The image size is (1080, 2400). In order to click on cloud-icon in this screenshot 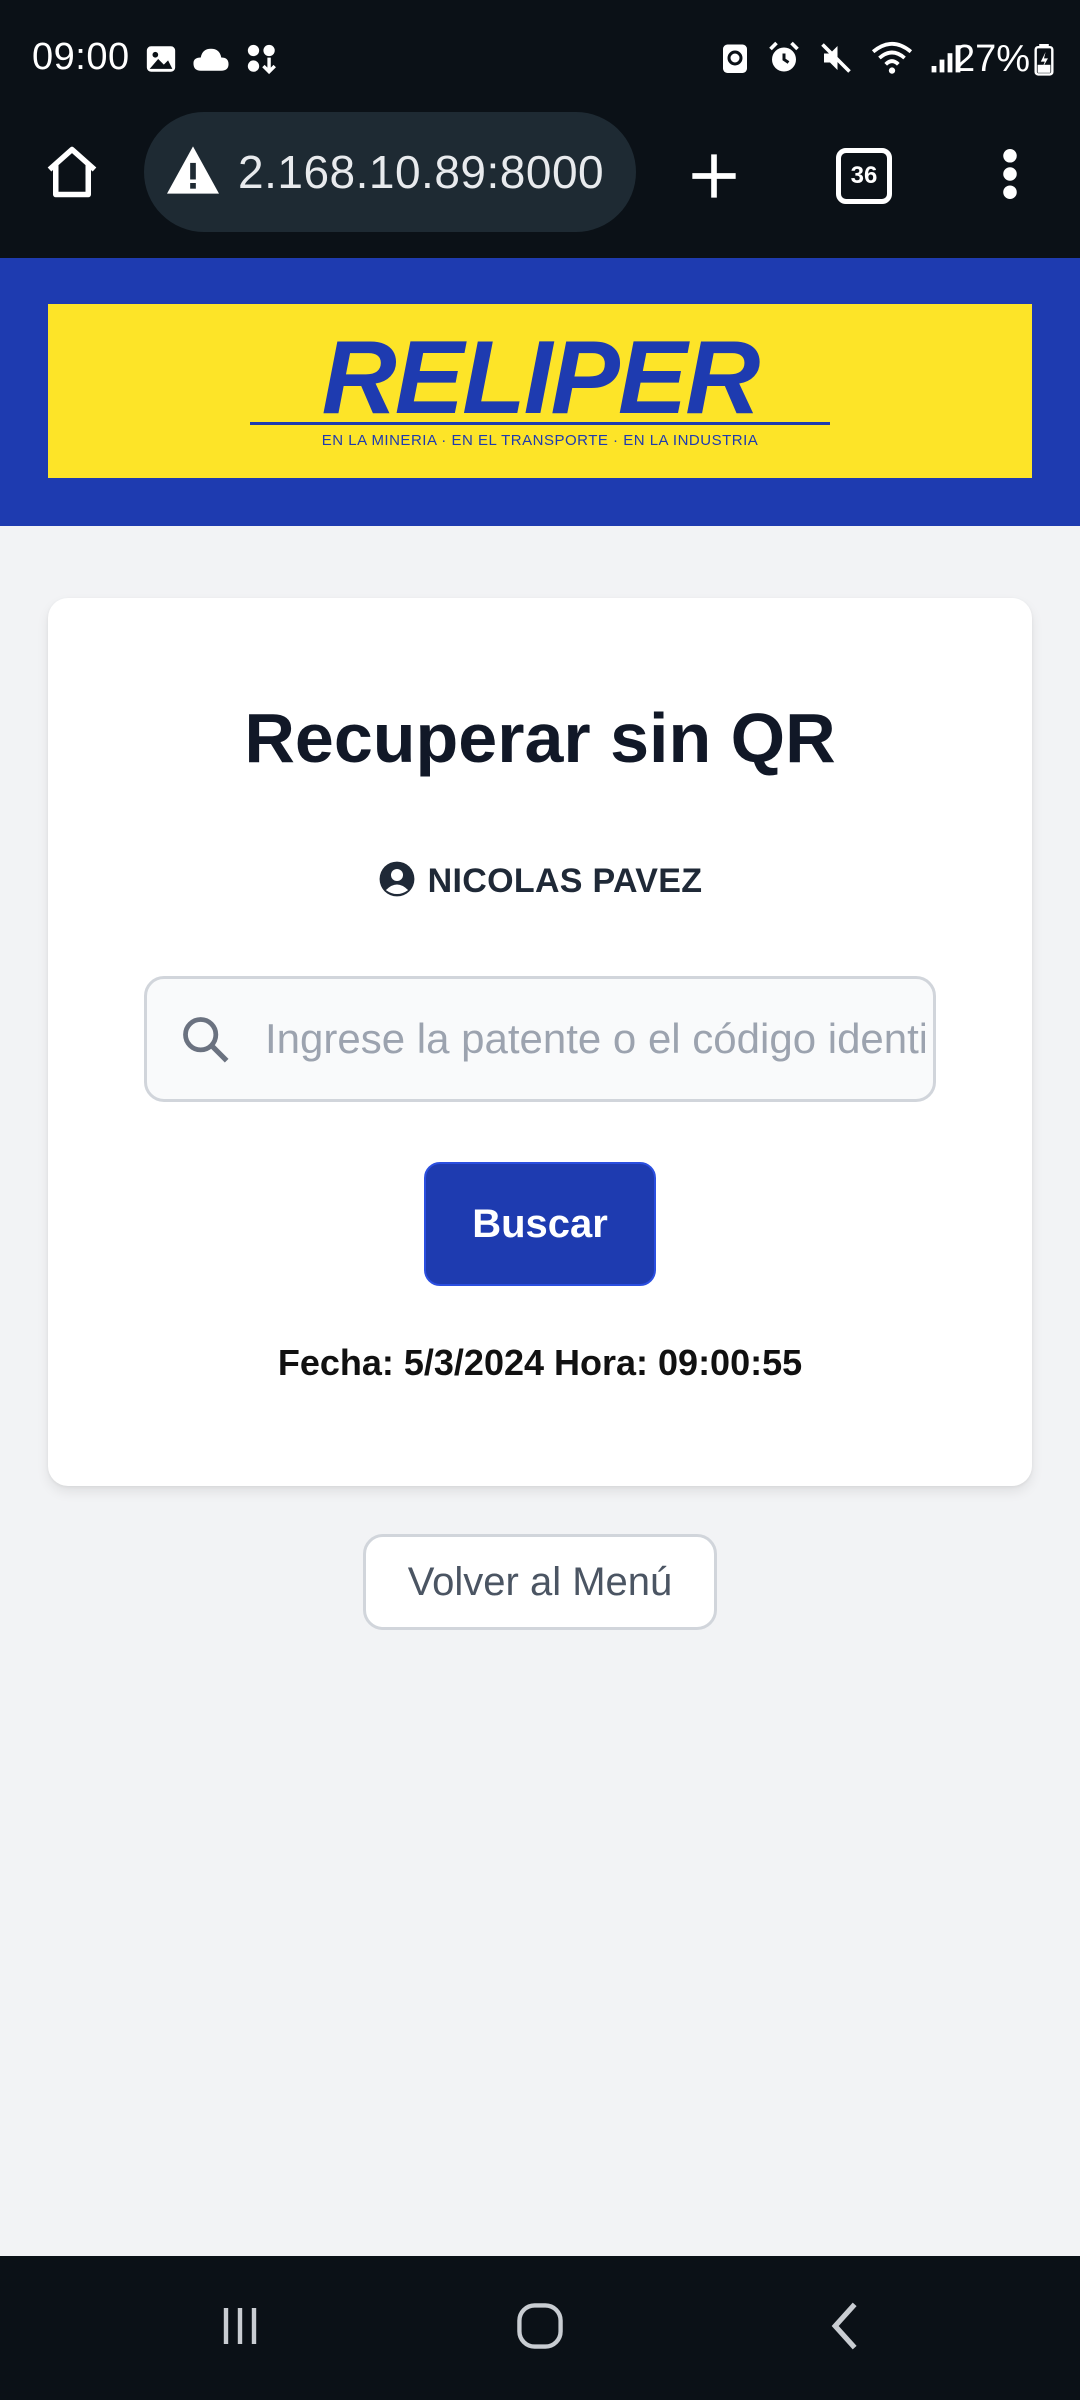, I will do `click(211, 61)`.